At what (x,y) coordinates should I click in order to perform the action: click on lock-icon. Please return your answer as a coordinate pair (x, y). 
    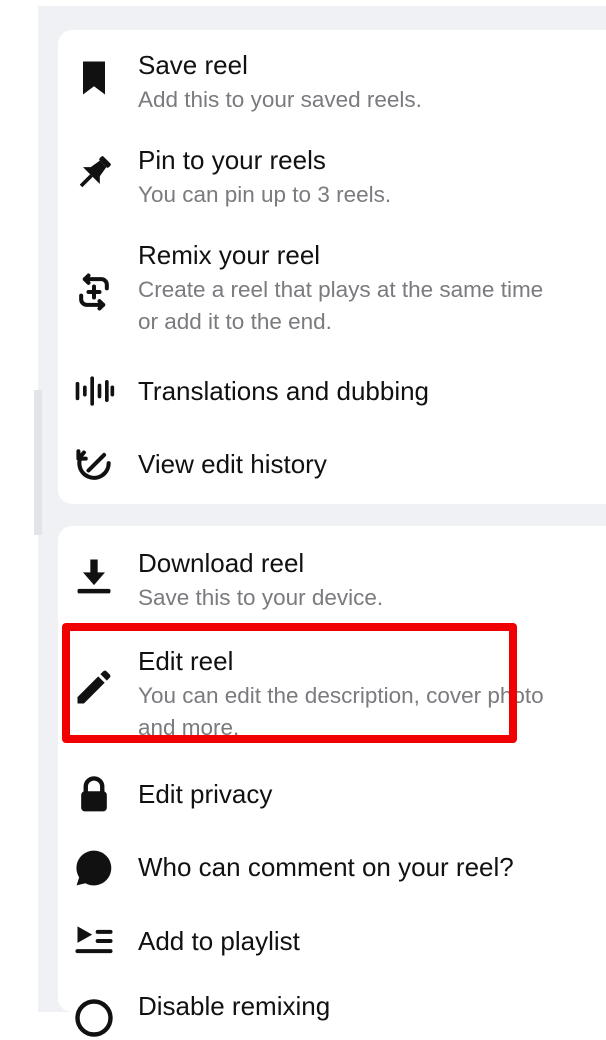
    Looking at the image, I should click on (94, 794).